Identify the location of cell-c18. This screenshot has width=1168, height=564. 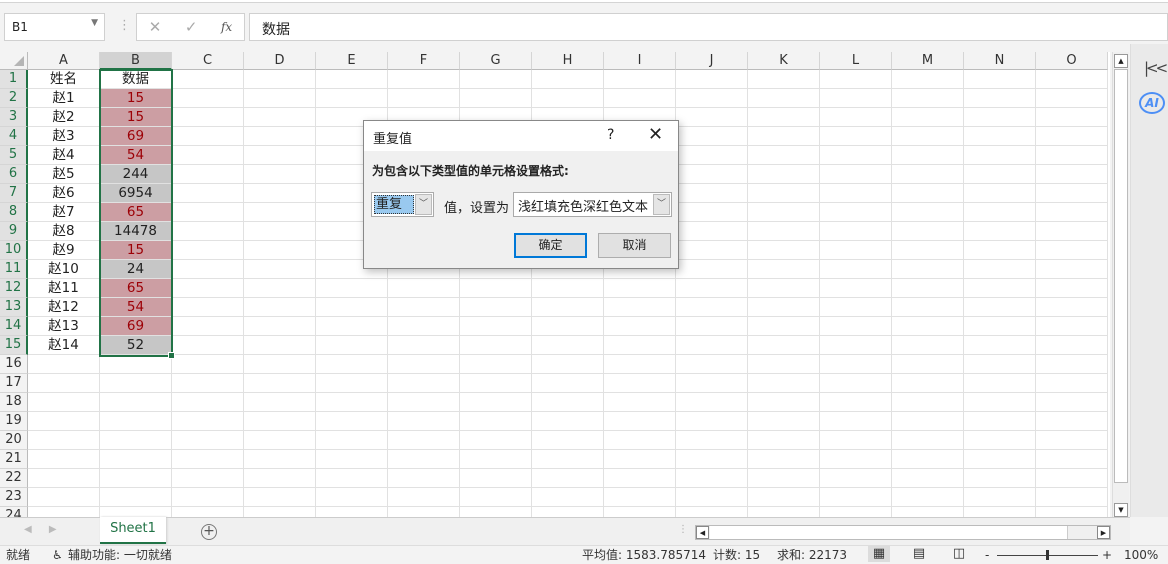
(208, 402).